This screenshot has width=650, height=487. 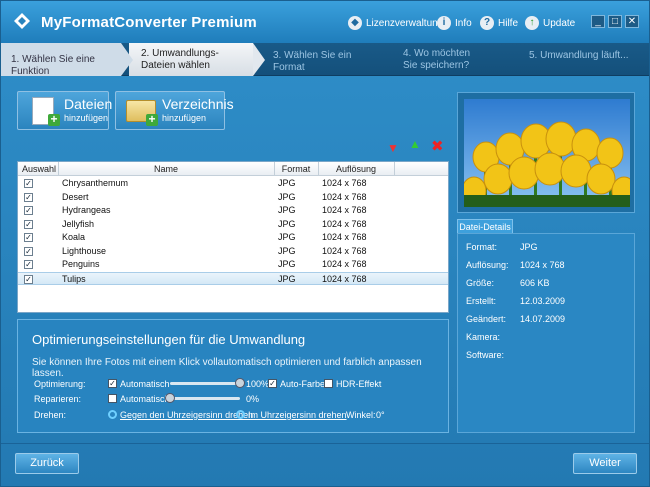 I want to click on detail-value: 14.07.2009, so click(x=543, y=319).